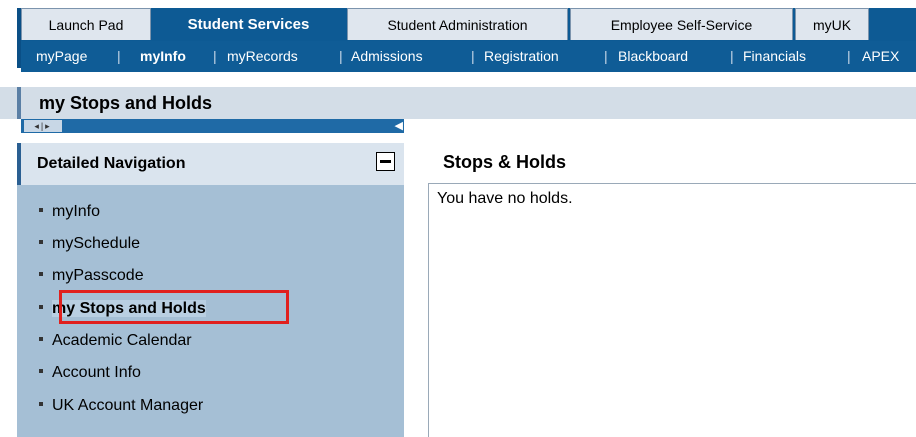 This screenshot has width=916, height=437. I want to click on page-title-bar: my Stops and Holds, so click(458, 103).